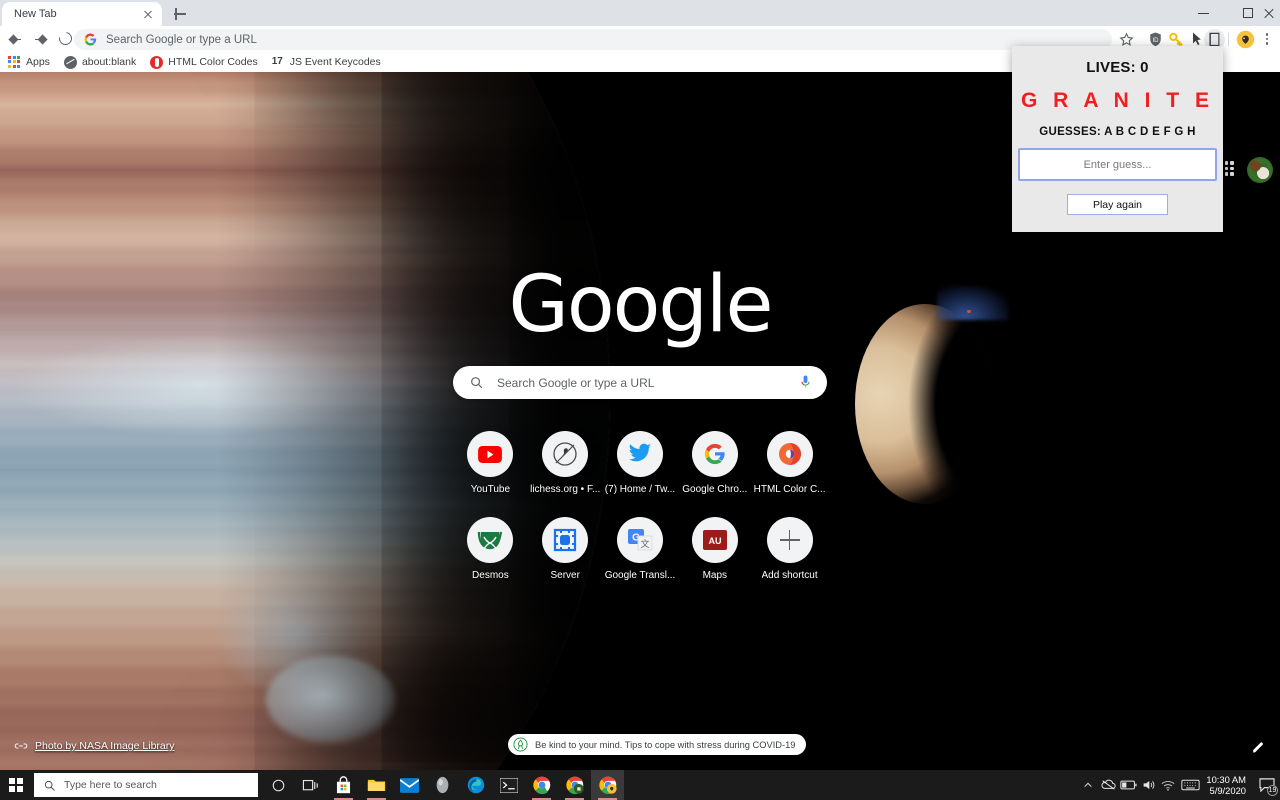 The image size is (1280, 800). I want to click on tab-strip: New Tab, so click(640, 13).